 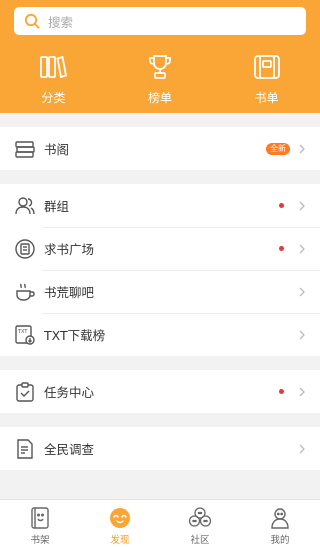 I want to click on tab-community: 社区, so click(x=200, y=523).